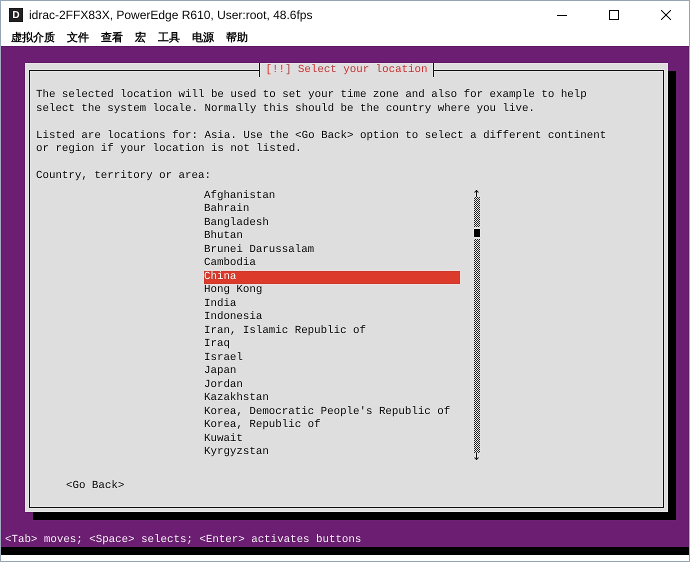 The height and width of the screenshot is (562, 690). I want to click on country-item: Kazakhstan, so click(332, 399).